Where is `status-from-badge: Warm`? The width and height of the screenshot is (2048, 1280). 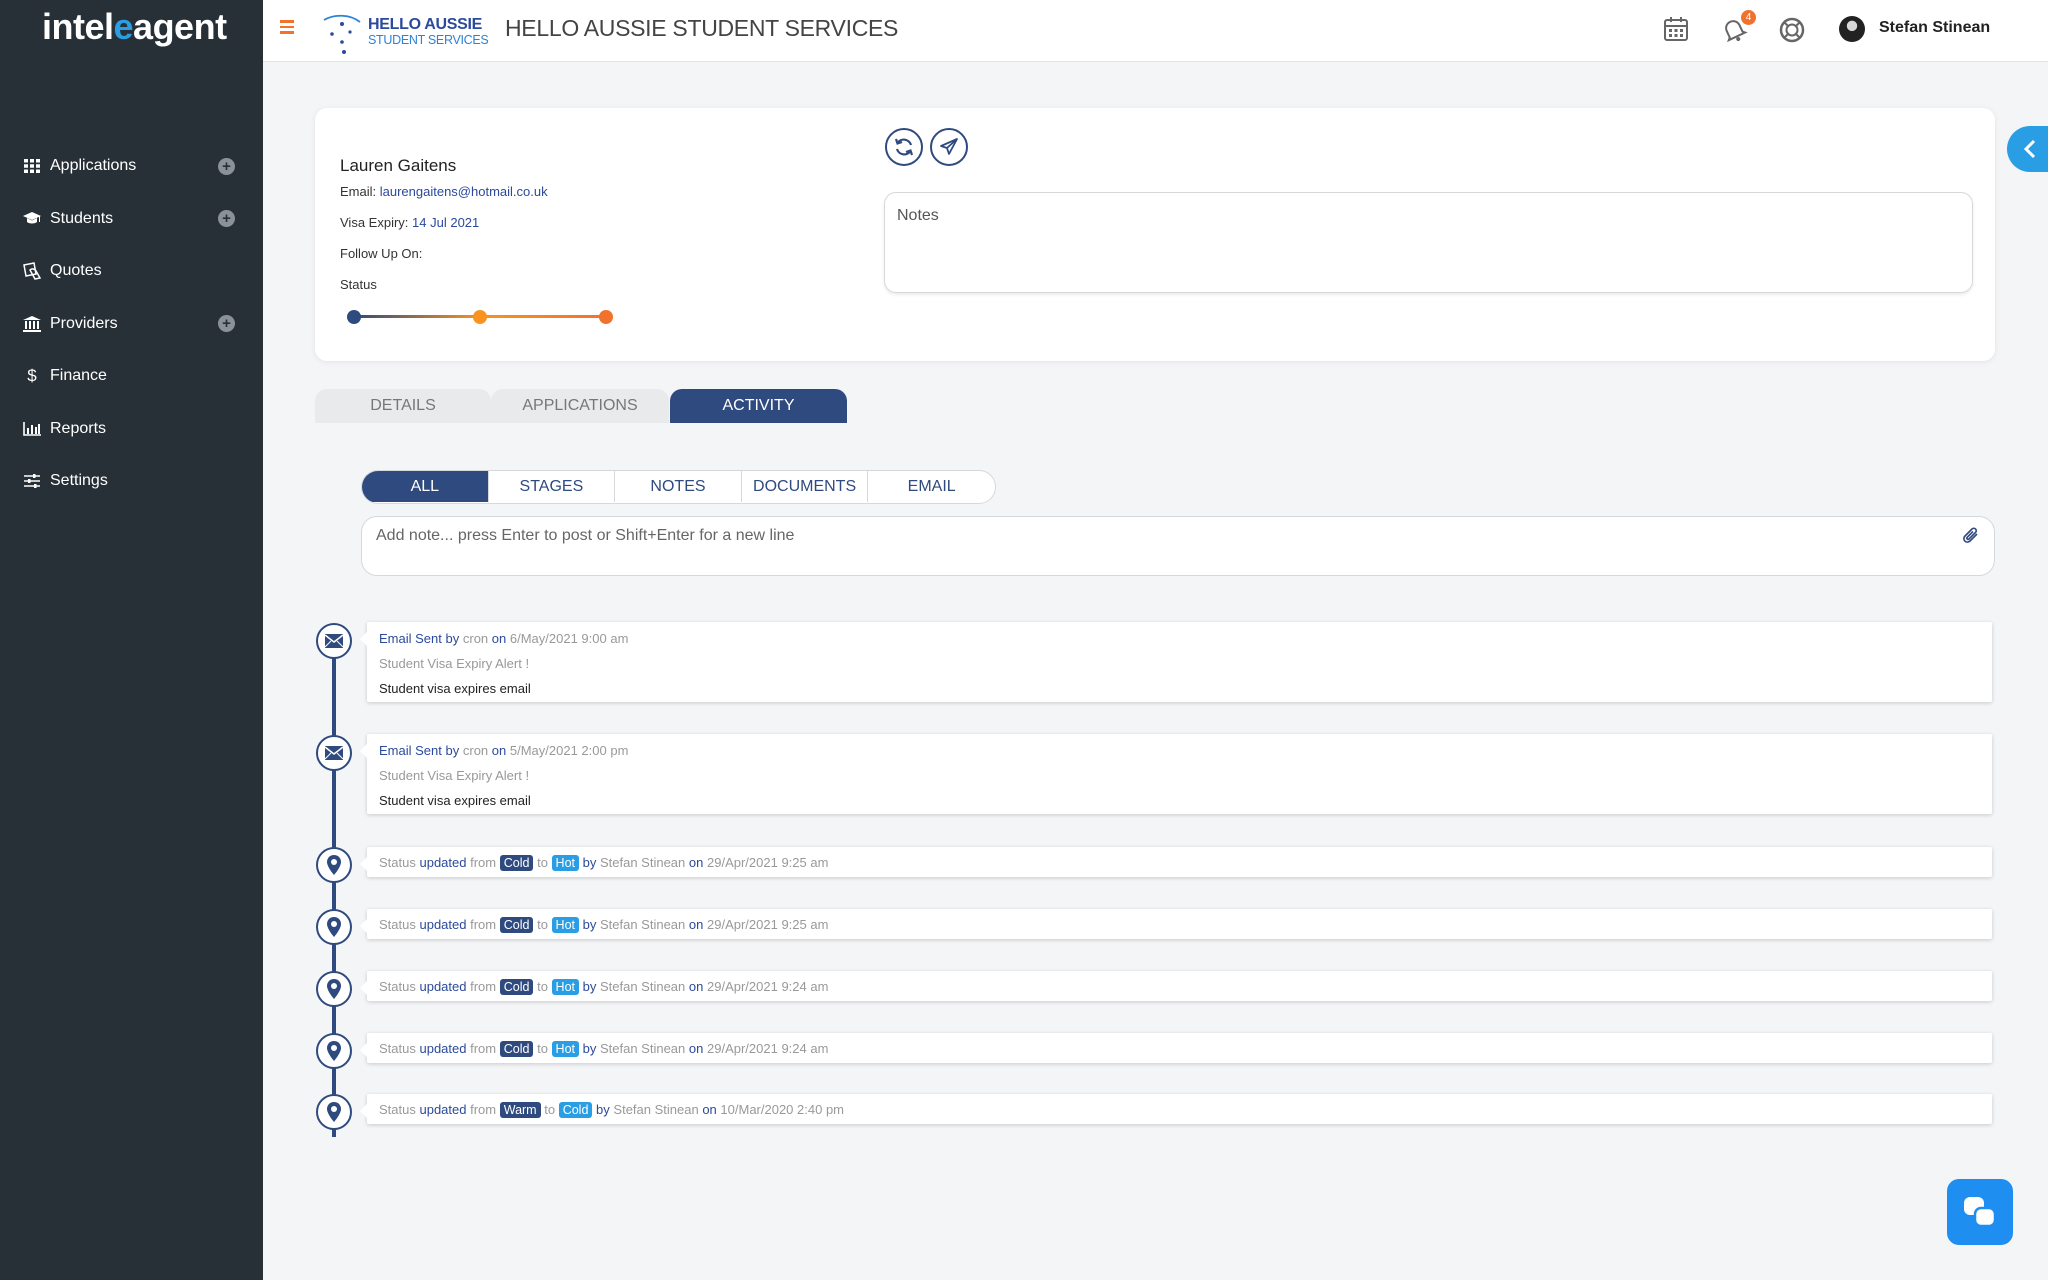 status-from-badge: Warm is located at coordinates (520, 1110).